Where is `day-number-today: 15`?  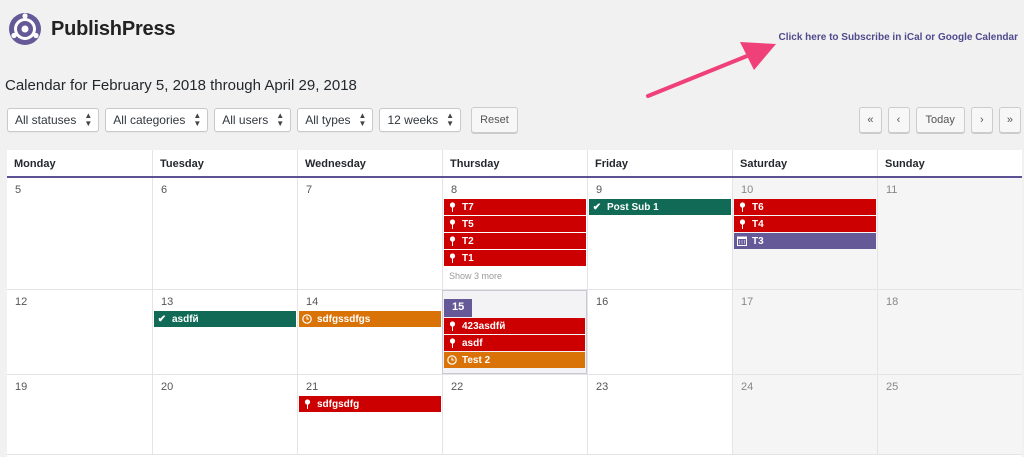
day-number-today: 15 is located at coordinates (458, 308).